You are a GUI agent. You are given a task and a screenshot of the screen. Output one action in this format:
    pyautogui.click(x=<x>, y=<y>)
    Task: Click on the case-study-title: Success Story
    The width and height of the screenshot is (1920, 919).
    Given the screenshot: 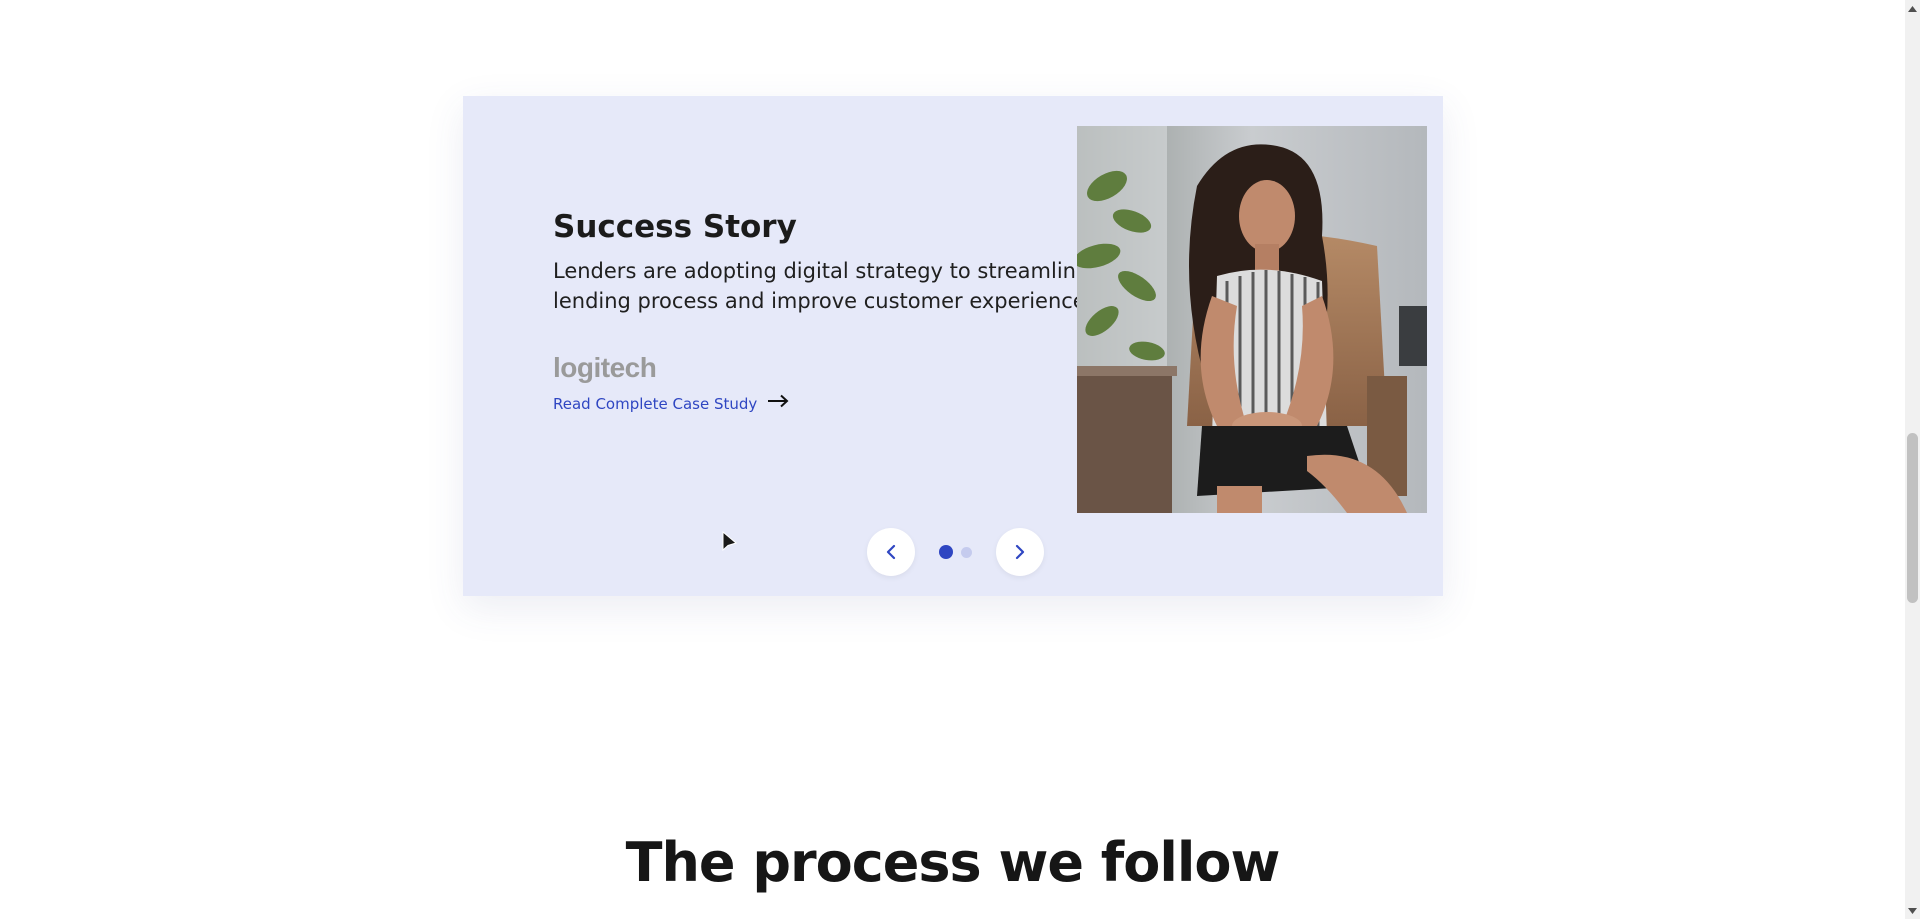 What is the action you would take?
    pyautogui.click(x=675, y=227)
    